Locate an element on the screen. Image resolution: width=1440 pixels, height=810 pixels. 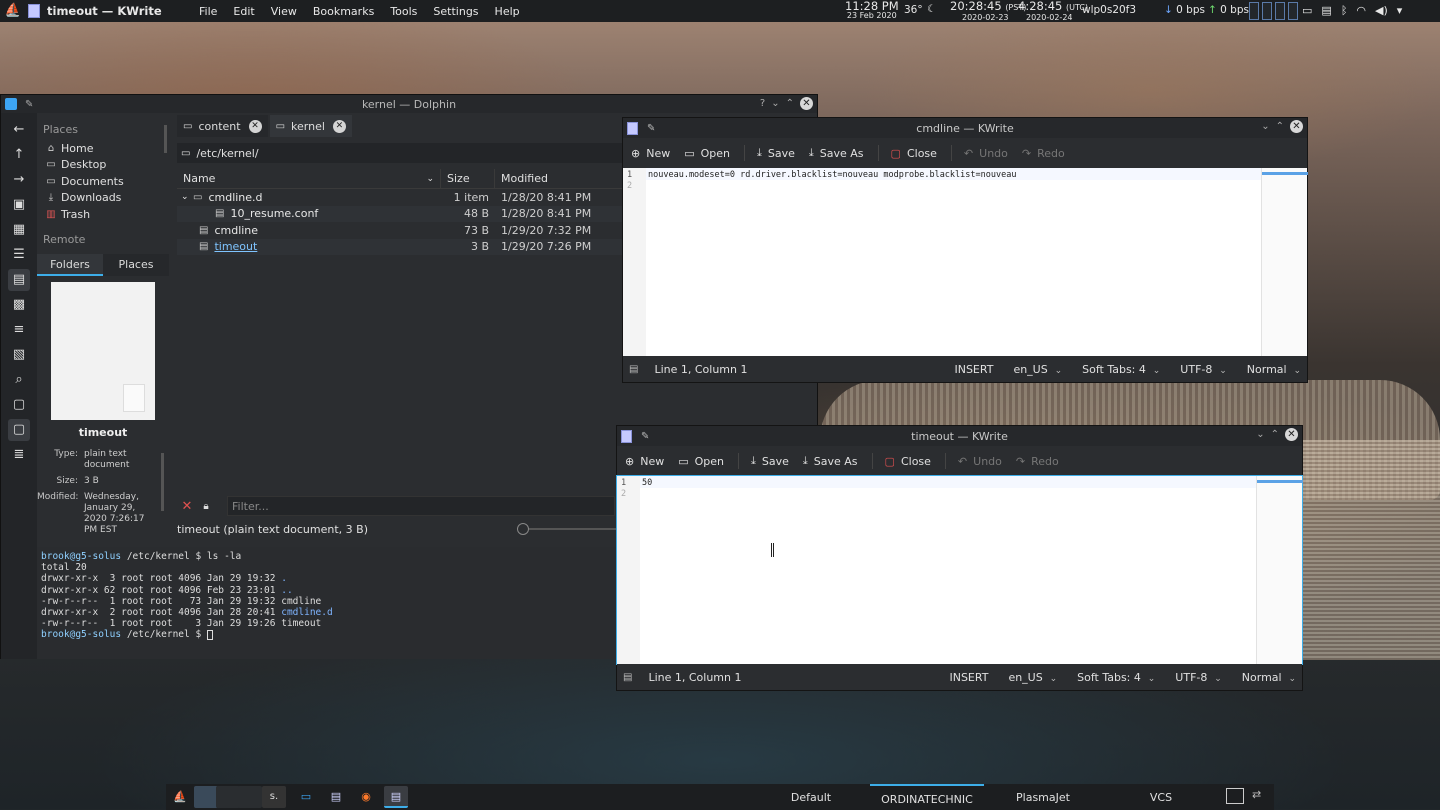
menu-file: File is located at coordinates (208, 11).